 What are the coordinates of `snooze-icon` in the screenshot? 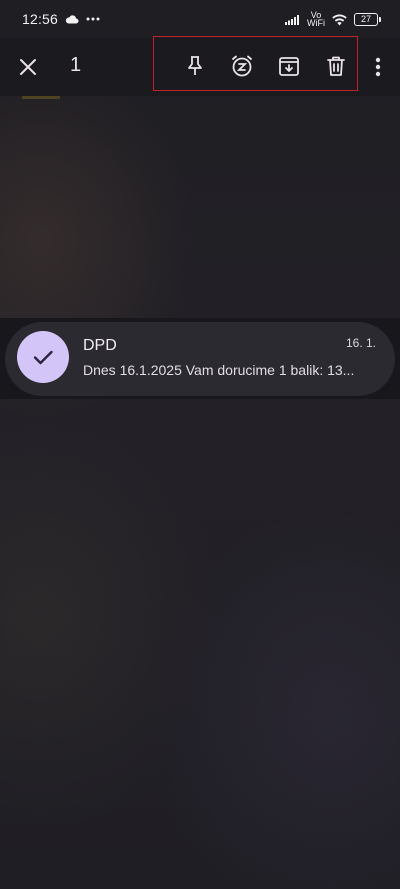 It's located at (242, 66).